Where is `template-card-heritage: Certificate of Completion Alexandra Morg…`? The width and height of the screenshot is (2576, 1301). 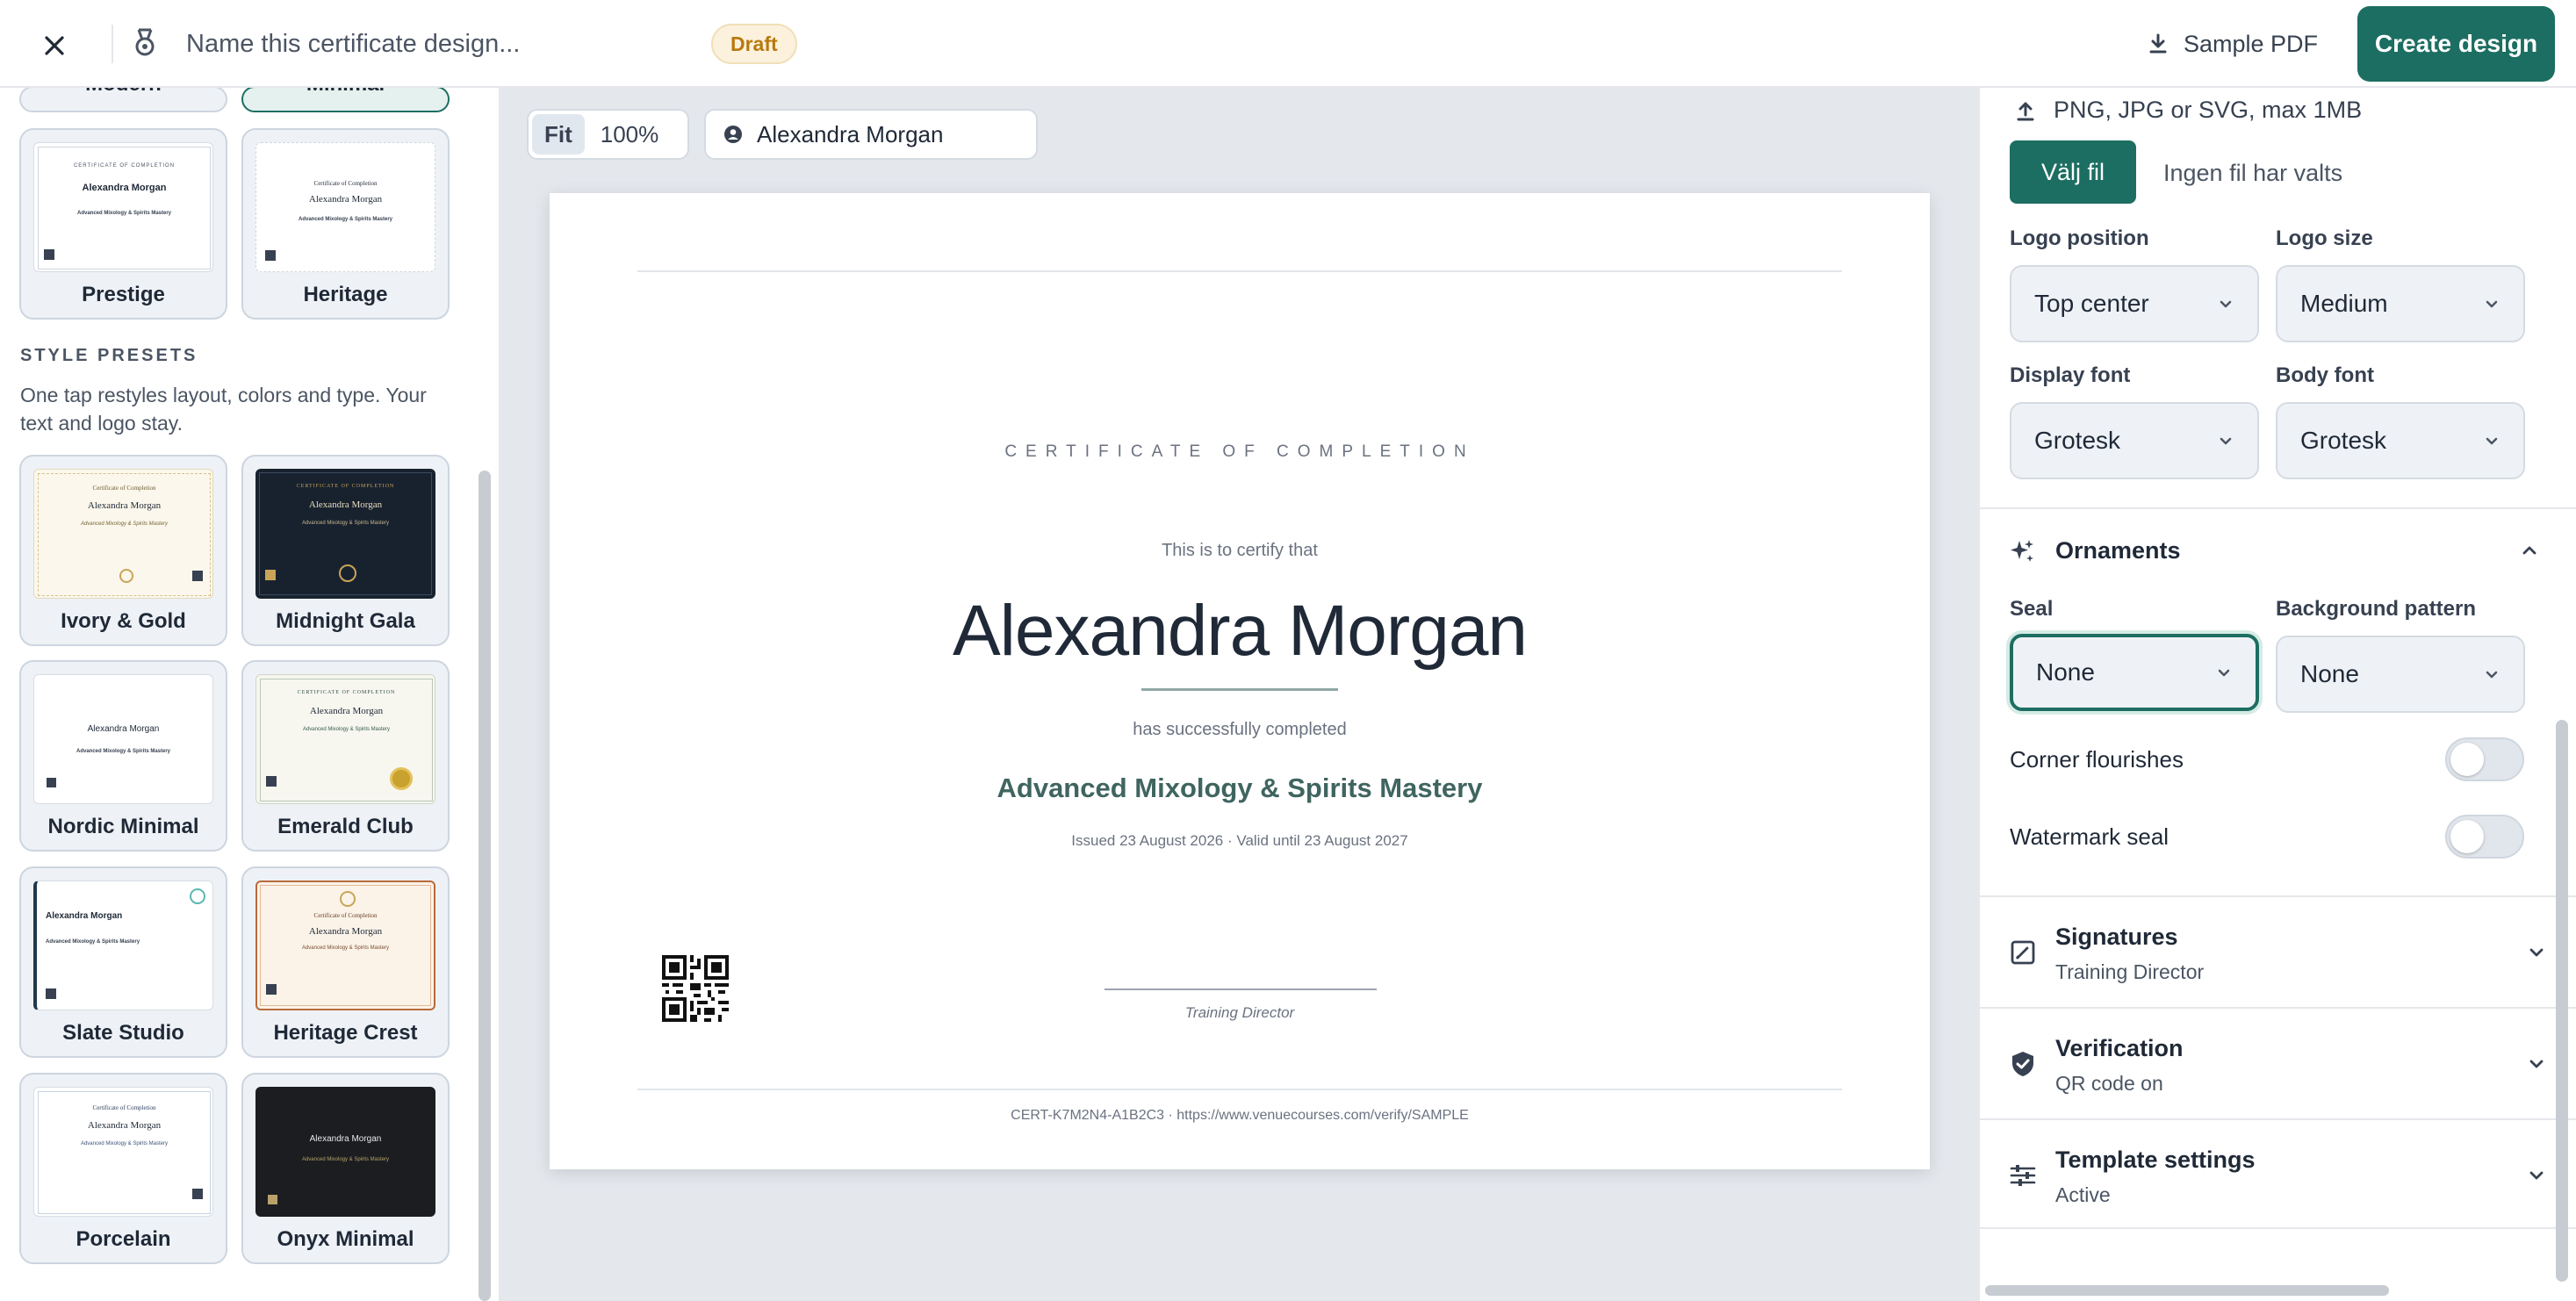 template-card-heritage: Certificate of Completion Alexandra Morg… is located at coordinates (345, 224).